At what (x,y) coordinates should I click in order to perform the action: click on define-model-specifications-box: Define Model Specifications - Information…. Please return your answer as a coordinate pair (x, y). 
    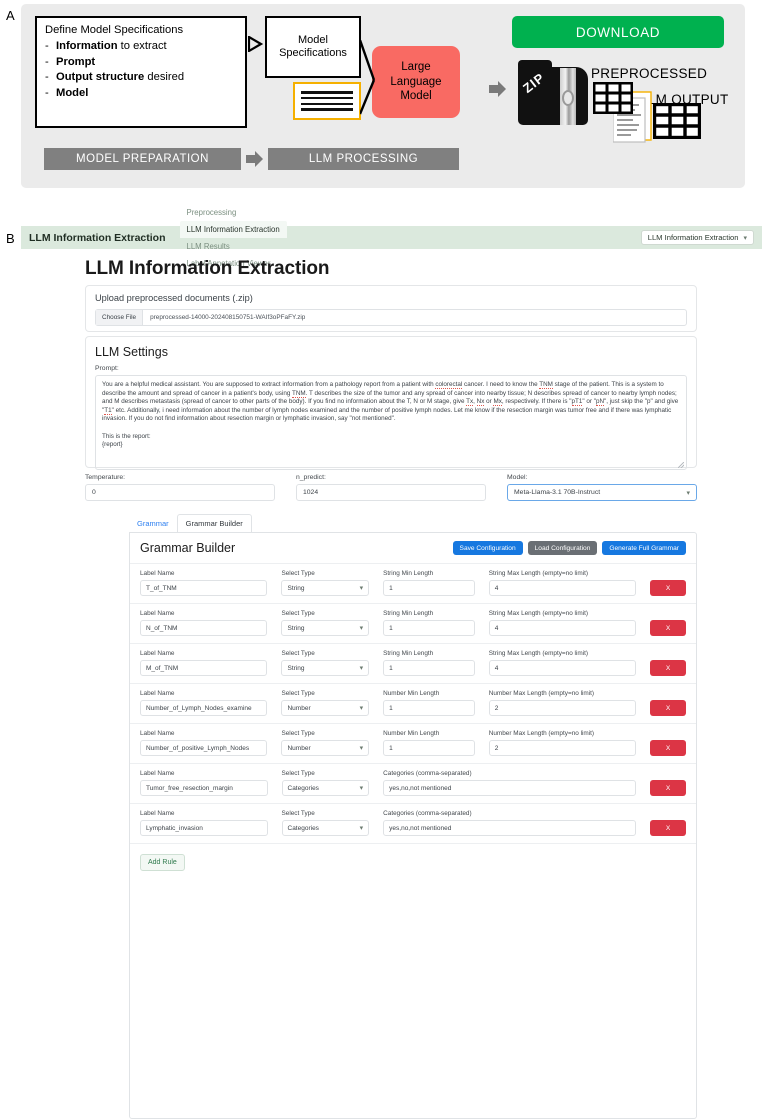
    Looking at the image, I should click on (141, 72).